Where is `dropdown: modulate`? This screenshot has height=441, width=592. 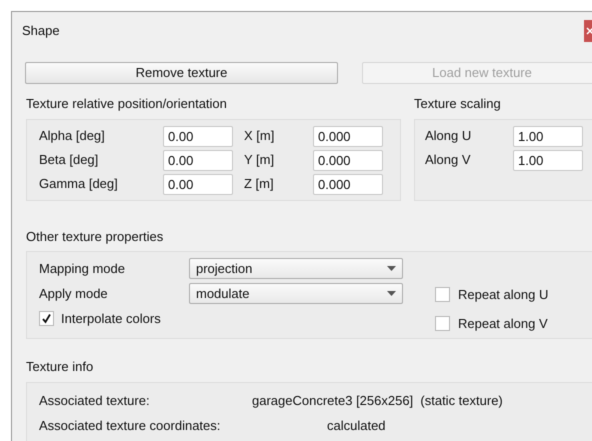 dropdown: modulate is located at coordinates (296, 293).